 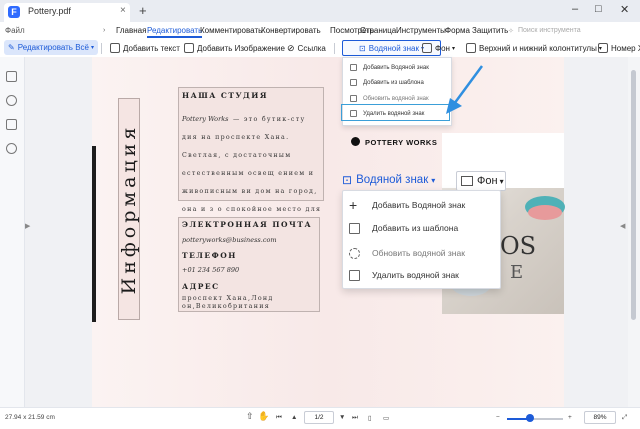 What do you see at coordinates (241, 48) in the screenshot?
I see `add-image-label: Добавить Изображение` at bounding box center [241, 48].